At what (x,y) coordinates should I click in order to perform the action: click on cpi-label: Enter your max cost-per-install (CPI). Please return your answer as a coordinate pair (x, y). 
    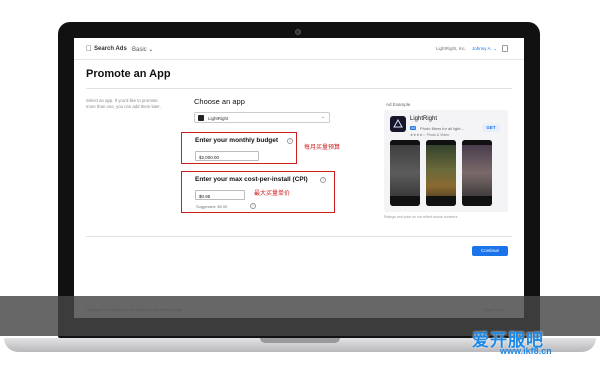
    Looking at the image, I should click on (251, 179).